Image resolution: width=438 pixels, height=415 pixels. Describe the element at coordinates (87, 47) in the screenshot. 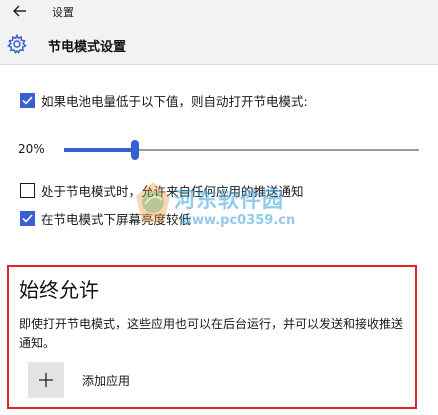

I see `page-title: 节电模式设置` at that location.